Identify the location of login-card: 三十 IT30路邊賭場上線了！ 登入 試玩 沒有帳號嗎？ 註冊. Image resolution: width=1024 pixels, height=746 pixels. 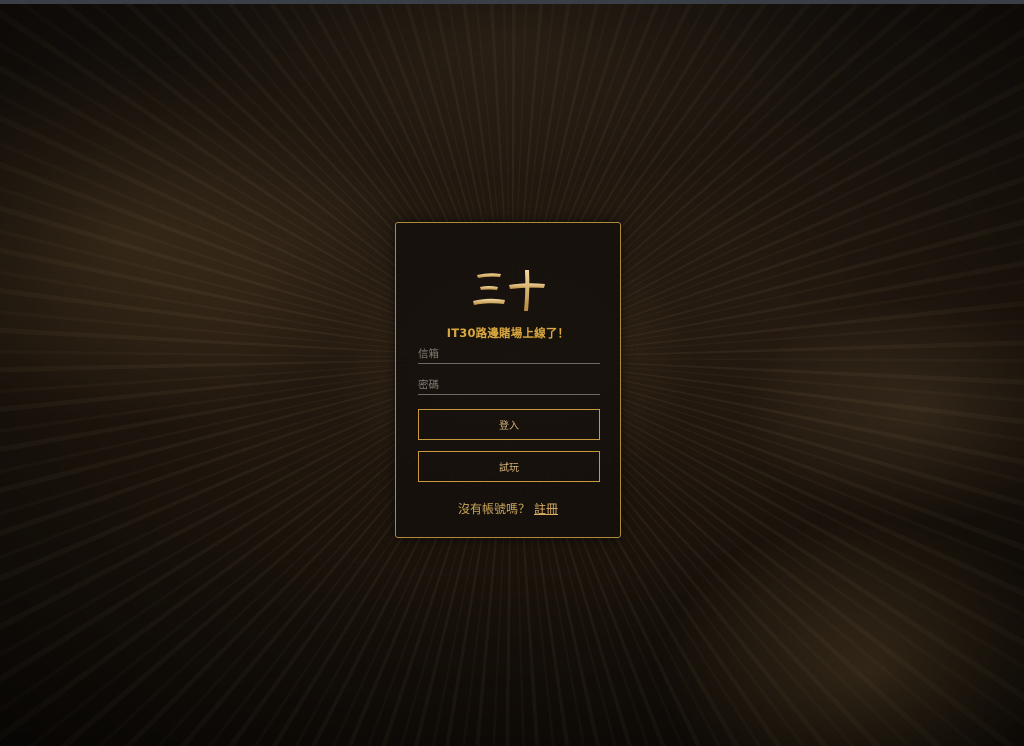
(508, 380).